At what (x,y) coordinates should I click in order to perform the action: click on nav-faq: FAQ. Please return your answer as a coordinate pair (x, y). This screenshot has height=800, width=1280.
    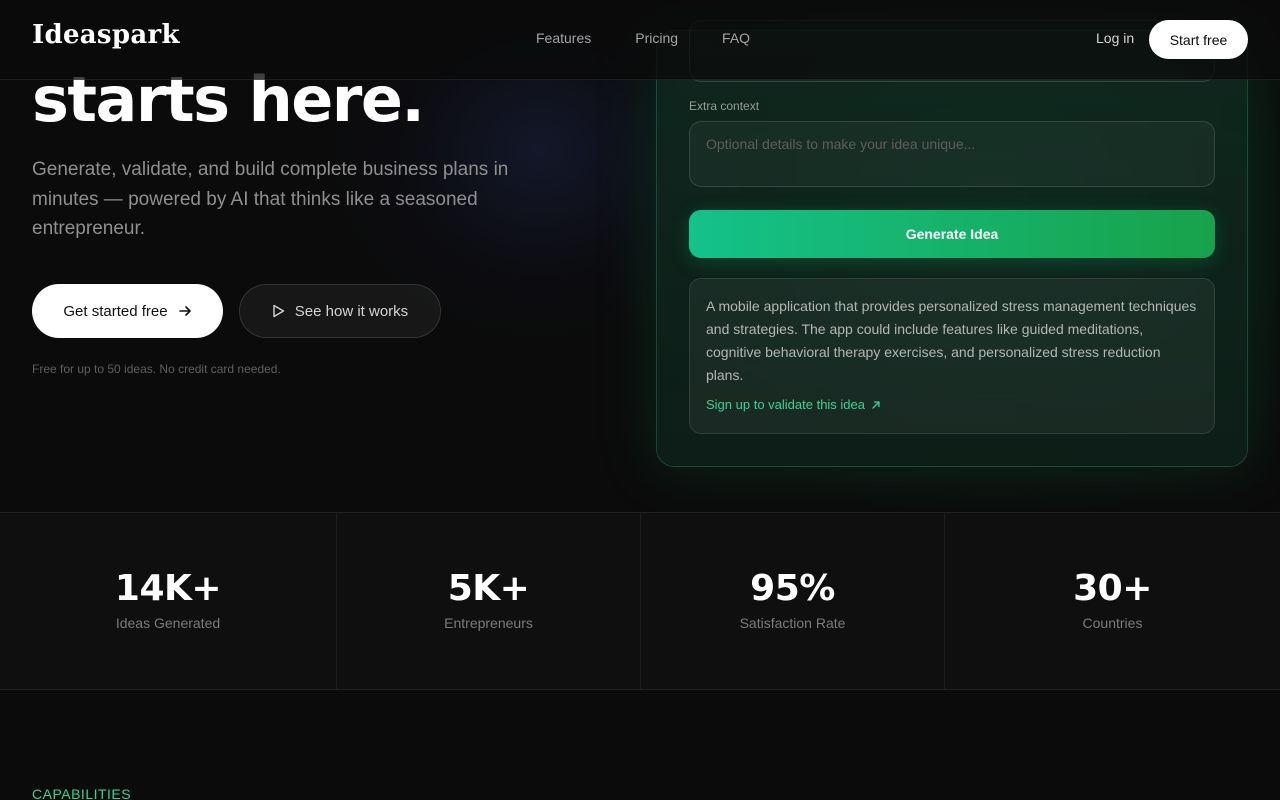
    Looking at the image, I should click on (736, 38).